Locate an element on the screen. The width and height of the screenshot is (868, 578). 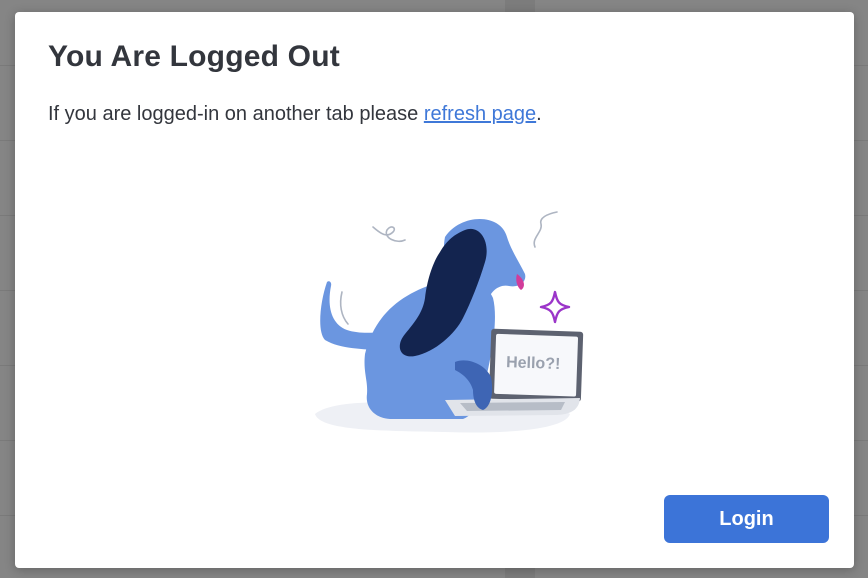
laptop-screen-text: Hello?! is located at coordinates (533, 363).